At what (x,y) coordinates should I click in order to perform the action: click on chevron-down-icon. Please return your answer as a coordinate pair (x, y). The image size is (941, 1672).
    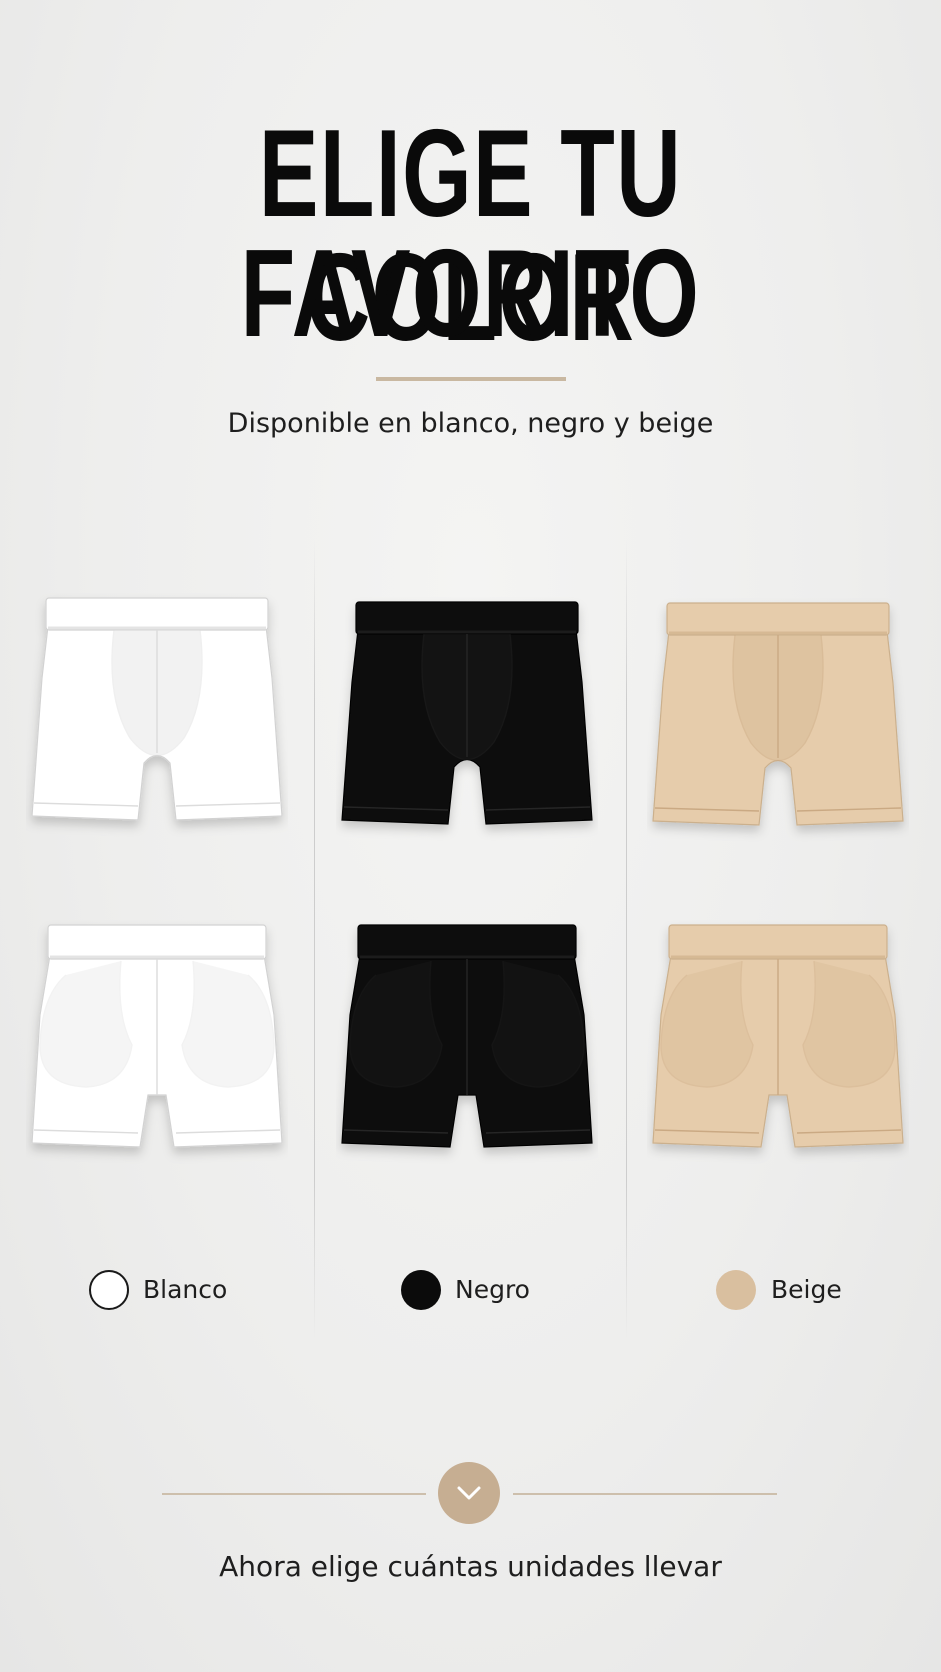
    Looking at the image, I should click on (469, 1493).